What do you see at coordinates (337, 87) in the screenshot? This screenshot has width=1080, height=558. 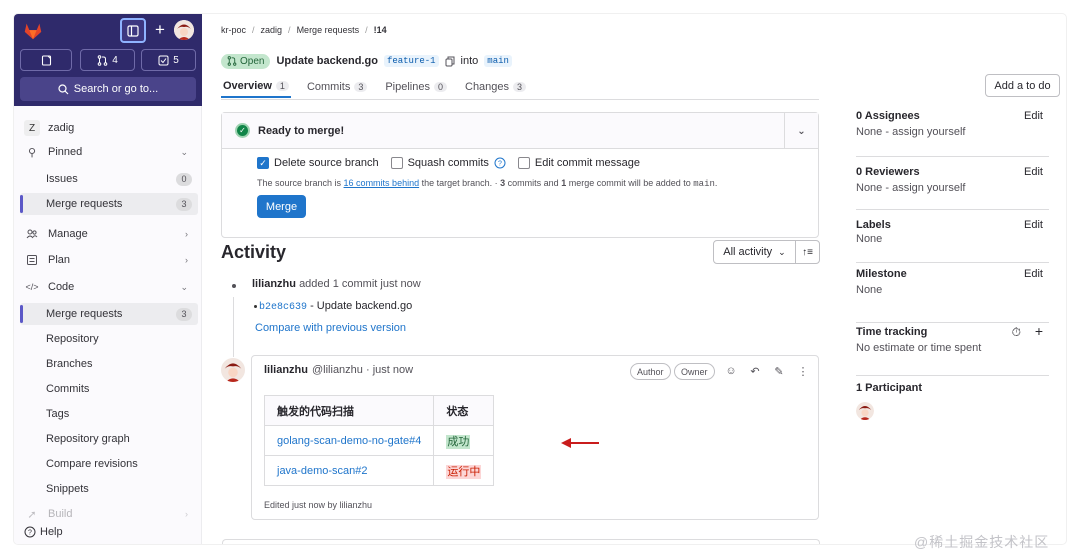 I see `tab-commits: Commits 3` at bounding box center [337, 87].